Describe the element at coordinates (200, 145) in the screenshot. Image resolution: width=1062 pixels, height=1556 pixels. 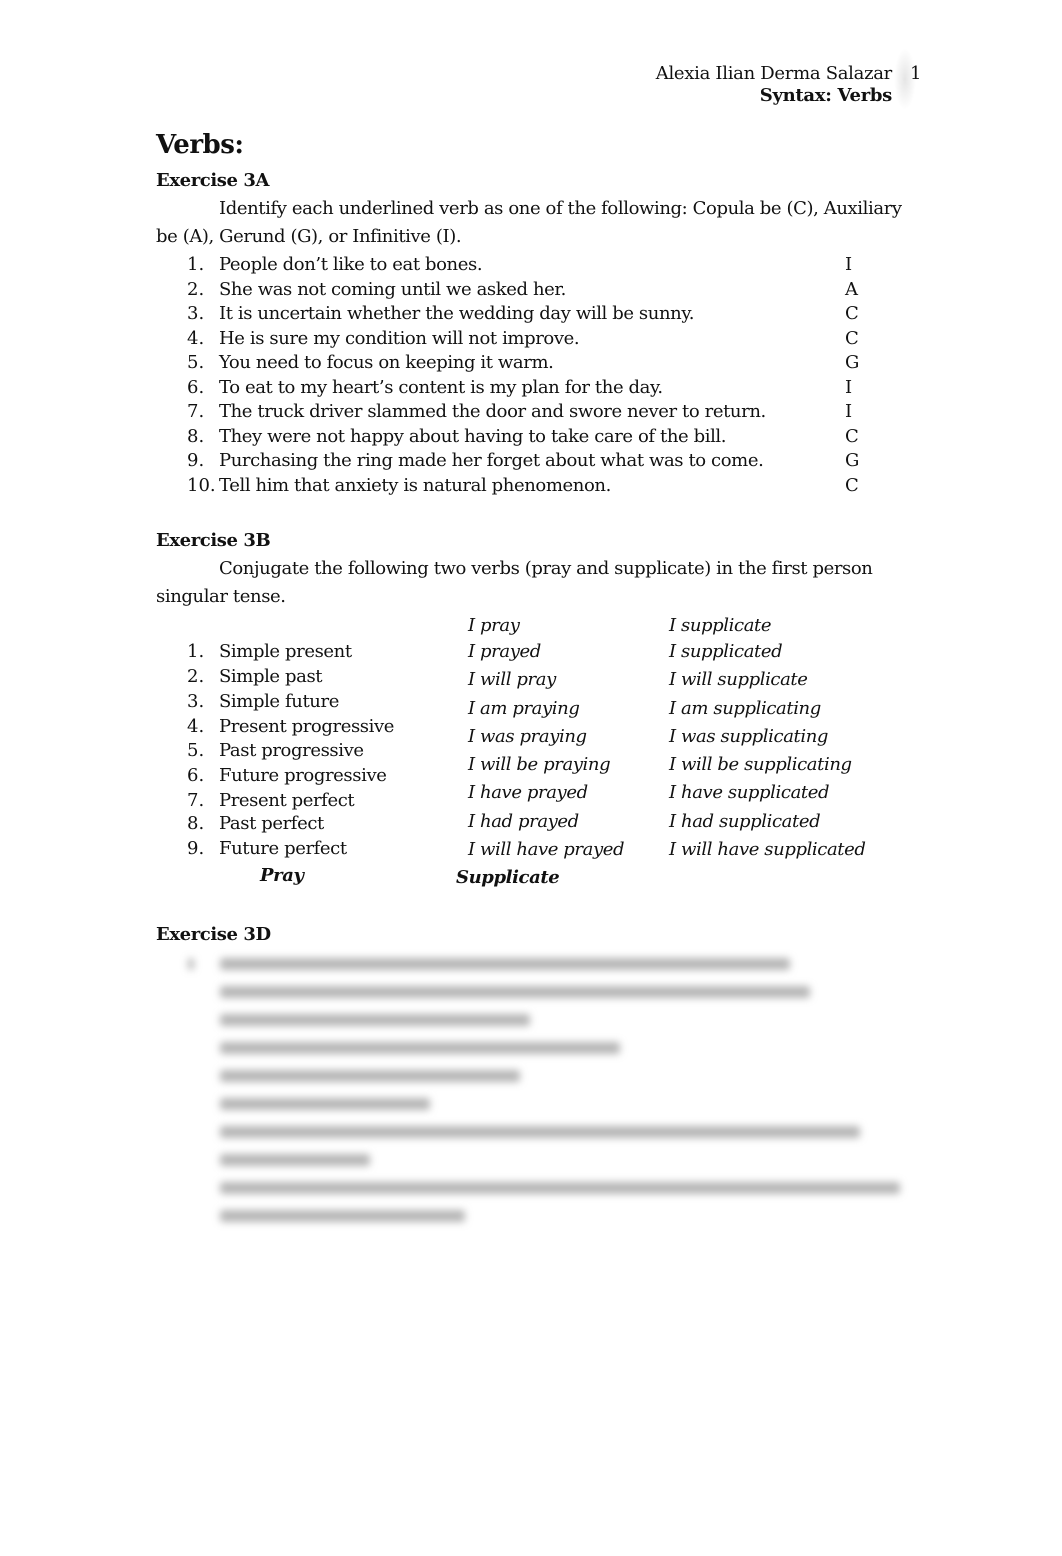
I see `document-title: Verbs:` at that location.